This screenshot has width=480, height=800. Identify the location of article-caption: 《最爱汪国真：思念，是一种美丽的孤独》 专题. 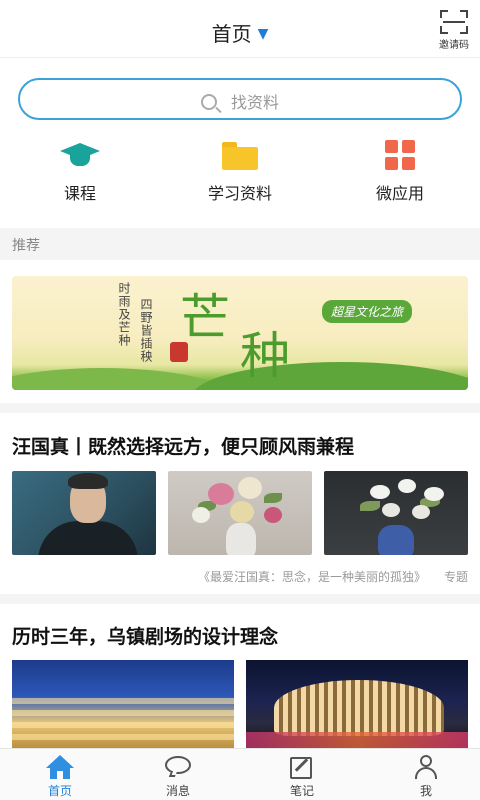
(234, 576).